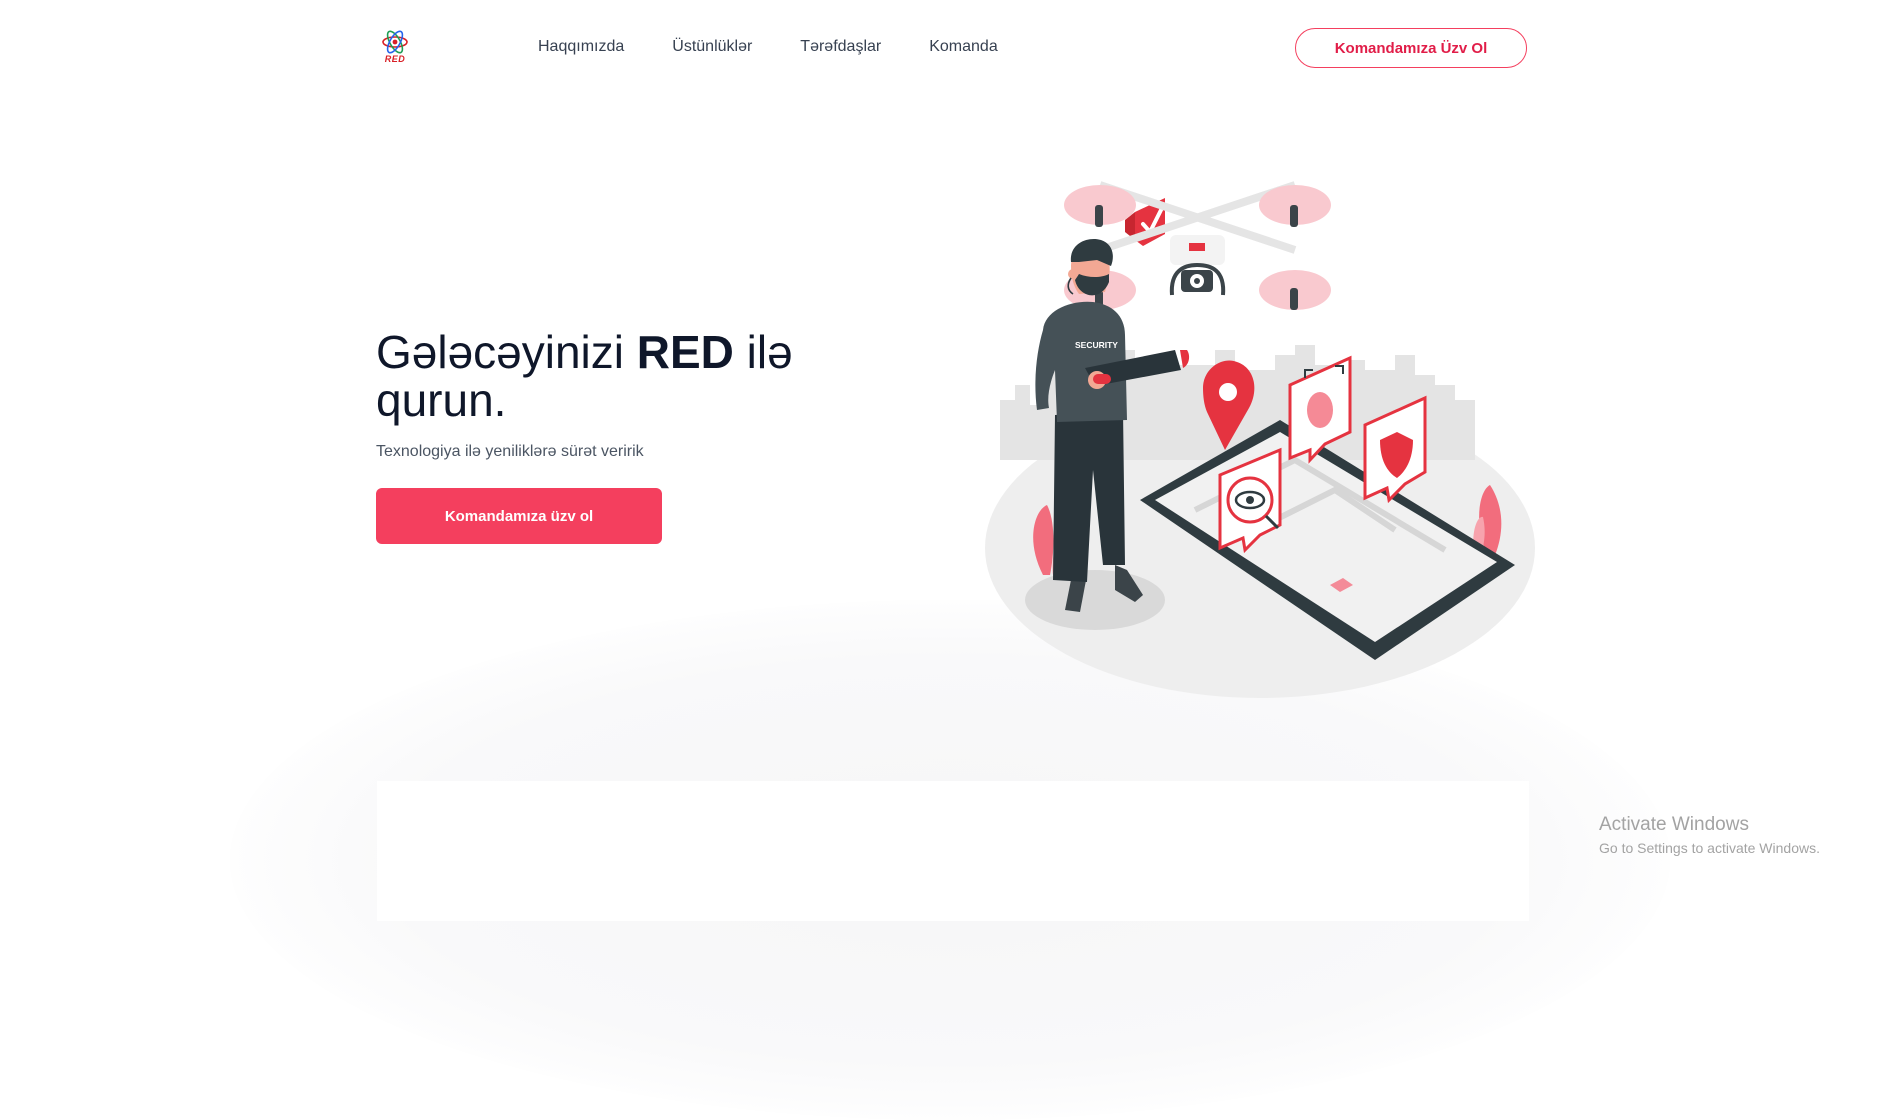 The image size is (1889, 1120). I want to click on security-illustration: SECURITY, so click(1260, 439).